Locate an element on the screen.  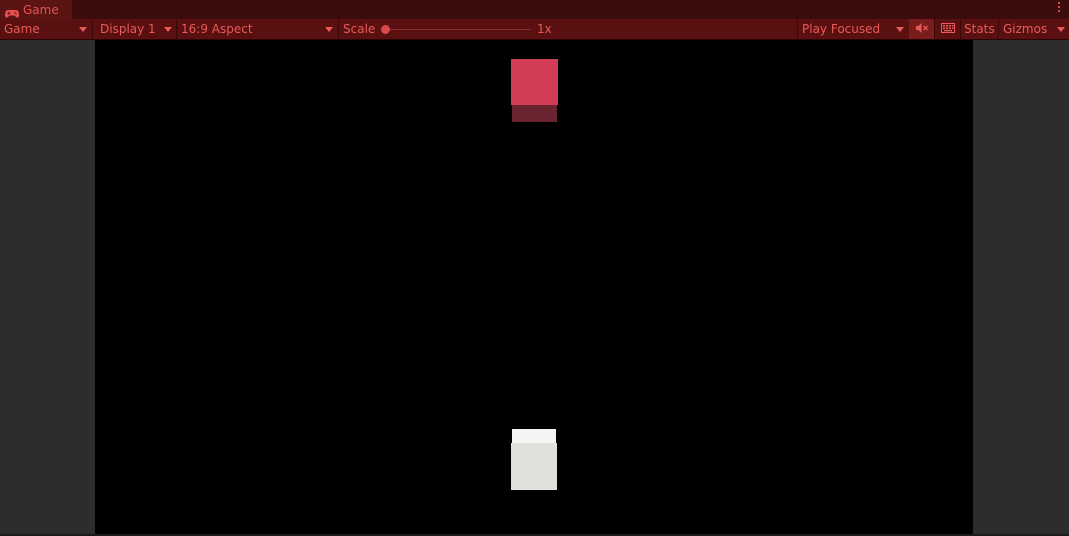
tab-game: Game is located at coordinates (36, 9).